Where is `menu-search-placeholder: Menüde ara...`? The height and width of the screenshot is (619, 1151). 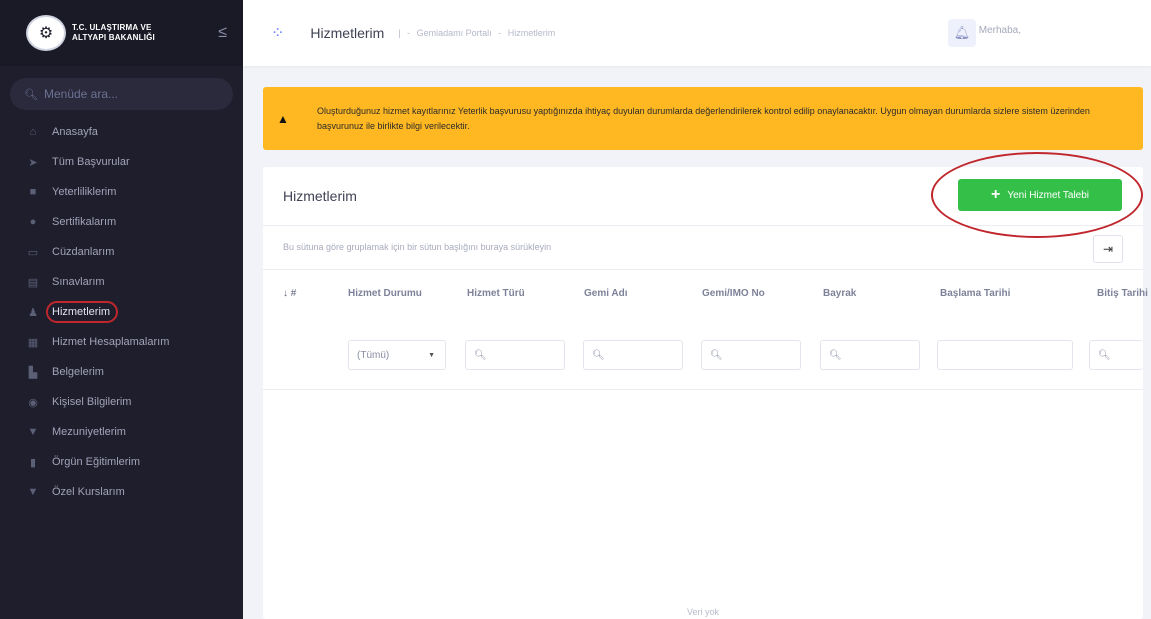
menu-search-placeholder: Menüde ara... is located at coordinates (81, 94).